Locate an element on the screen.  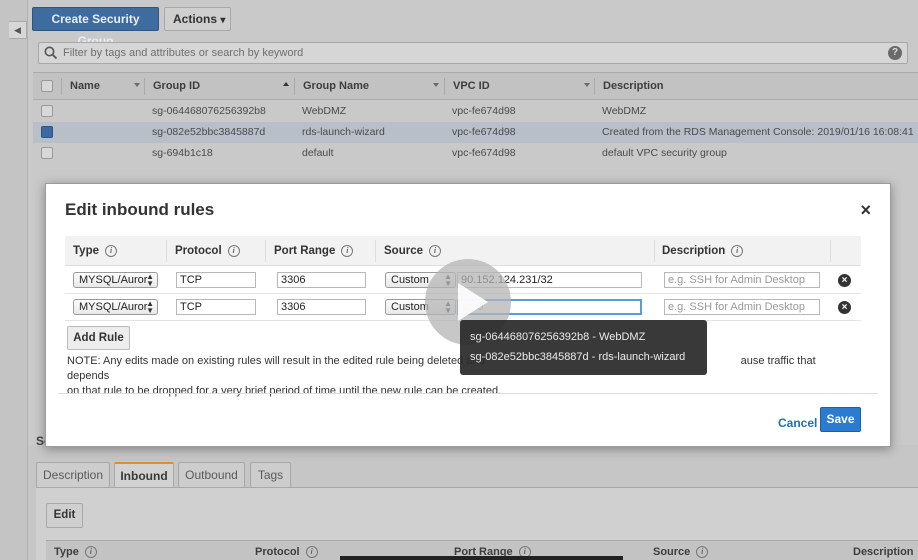
group-id-cell: sg-082e52bbc3845887d is located at coordinates (209, 132).